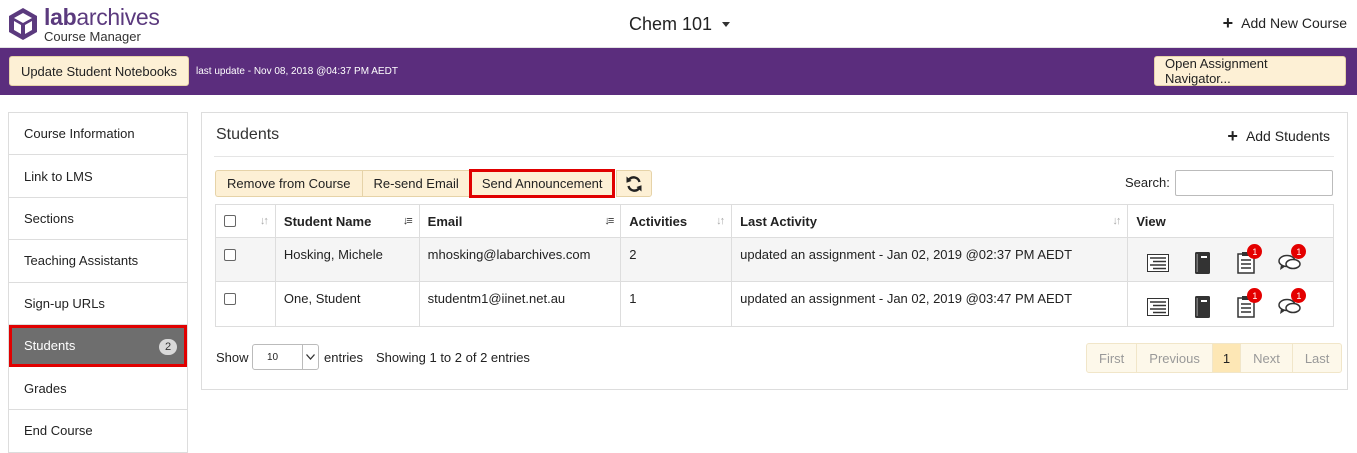 The image size is (1357, 453). Describe the element at coordinates (232, 357) in the screenshot. I see `show-label: Show` at that location.